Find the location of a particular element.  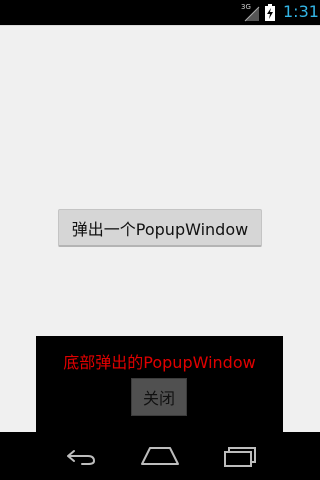

clock: 1:31 is located at coordinates (301, 11).